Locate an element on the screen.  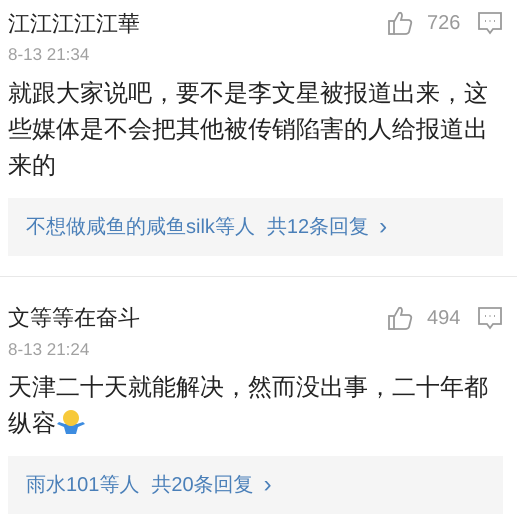
reply-users: 不想做咸鱼的咸鱼silk等人 is located at coordinates (140, 227).